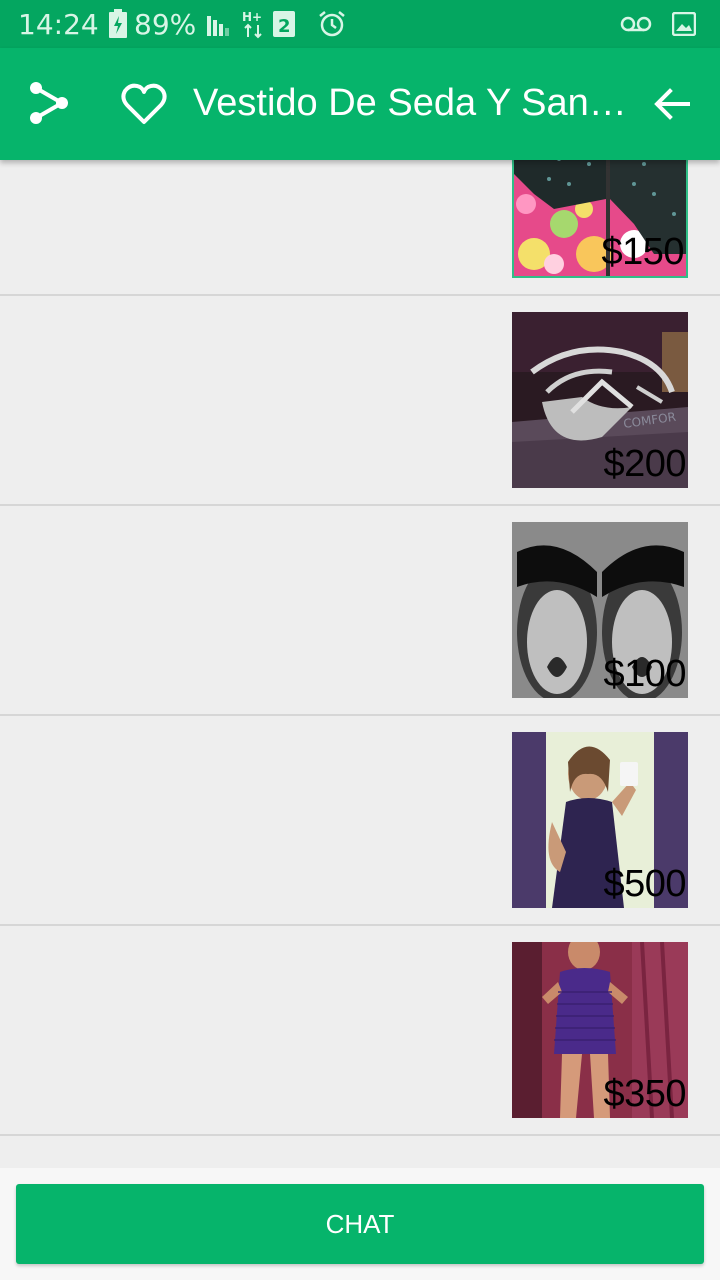 Image resolution: width=720 pixels, height=1280 pixels. I want to click on status-bar: 14:24 89% H+ 2, so click(360, 24).